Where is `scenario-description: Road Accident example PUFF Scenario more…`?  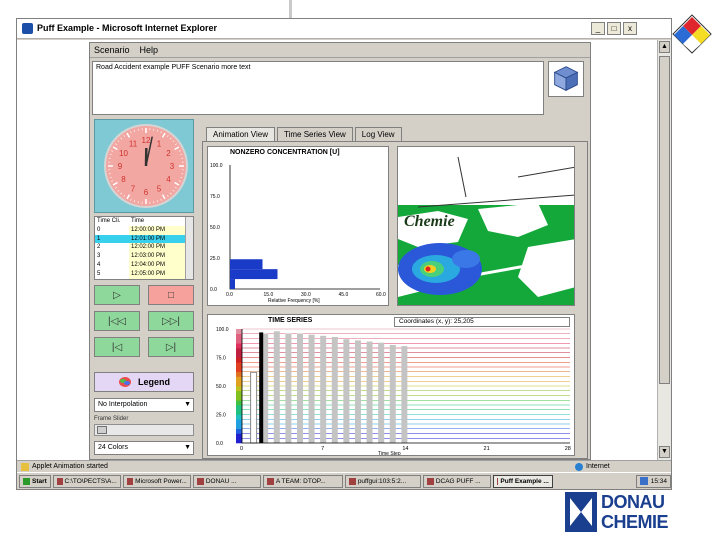
scenario-description: Road Accident example PUFF Scenario more… is located at coordinates (318, 88).